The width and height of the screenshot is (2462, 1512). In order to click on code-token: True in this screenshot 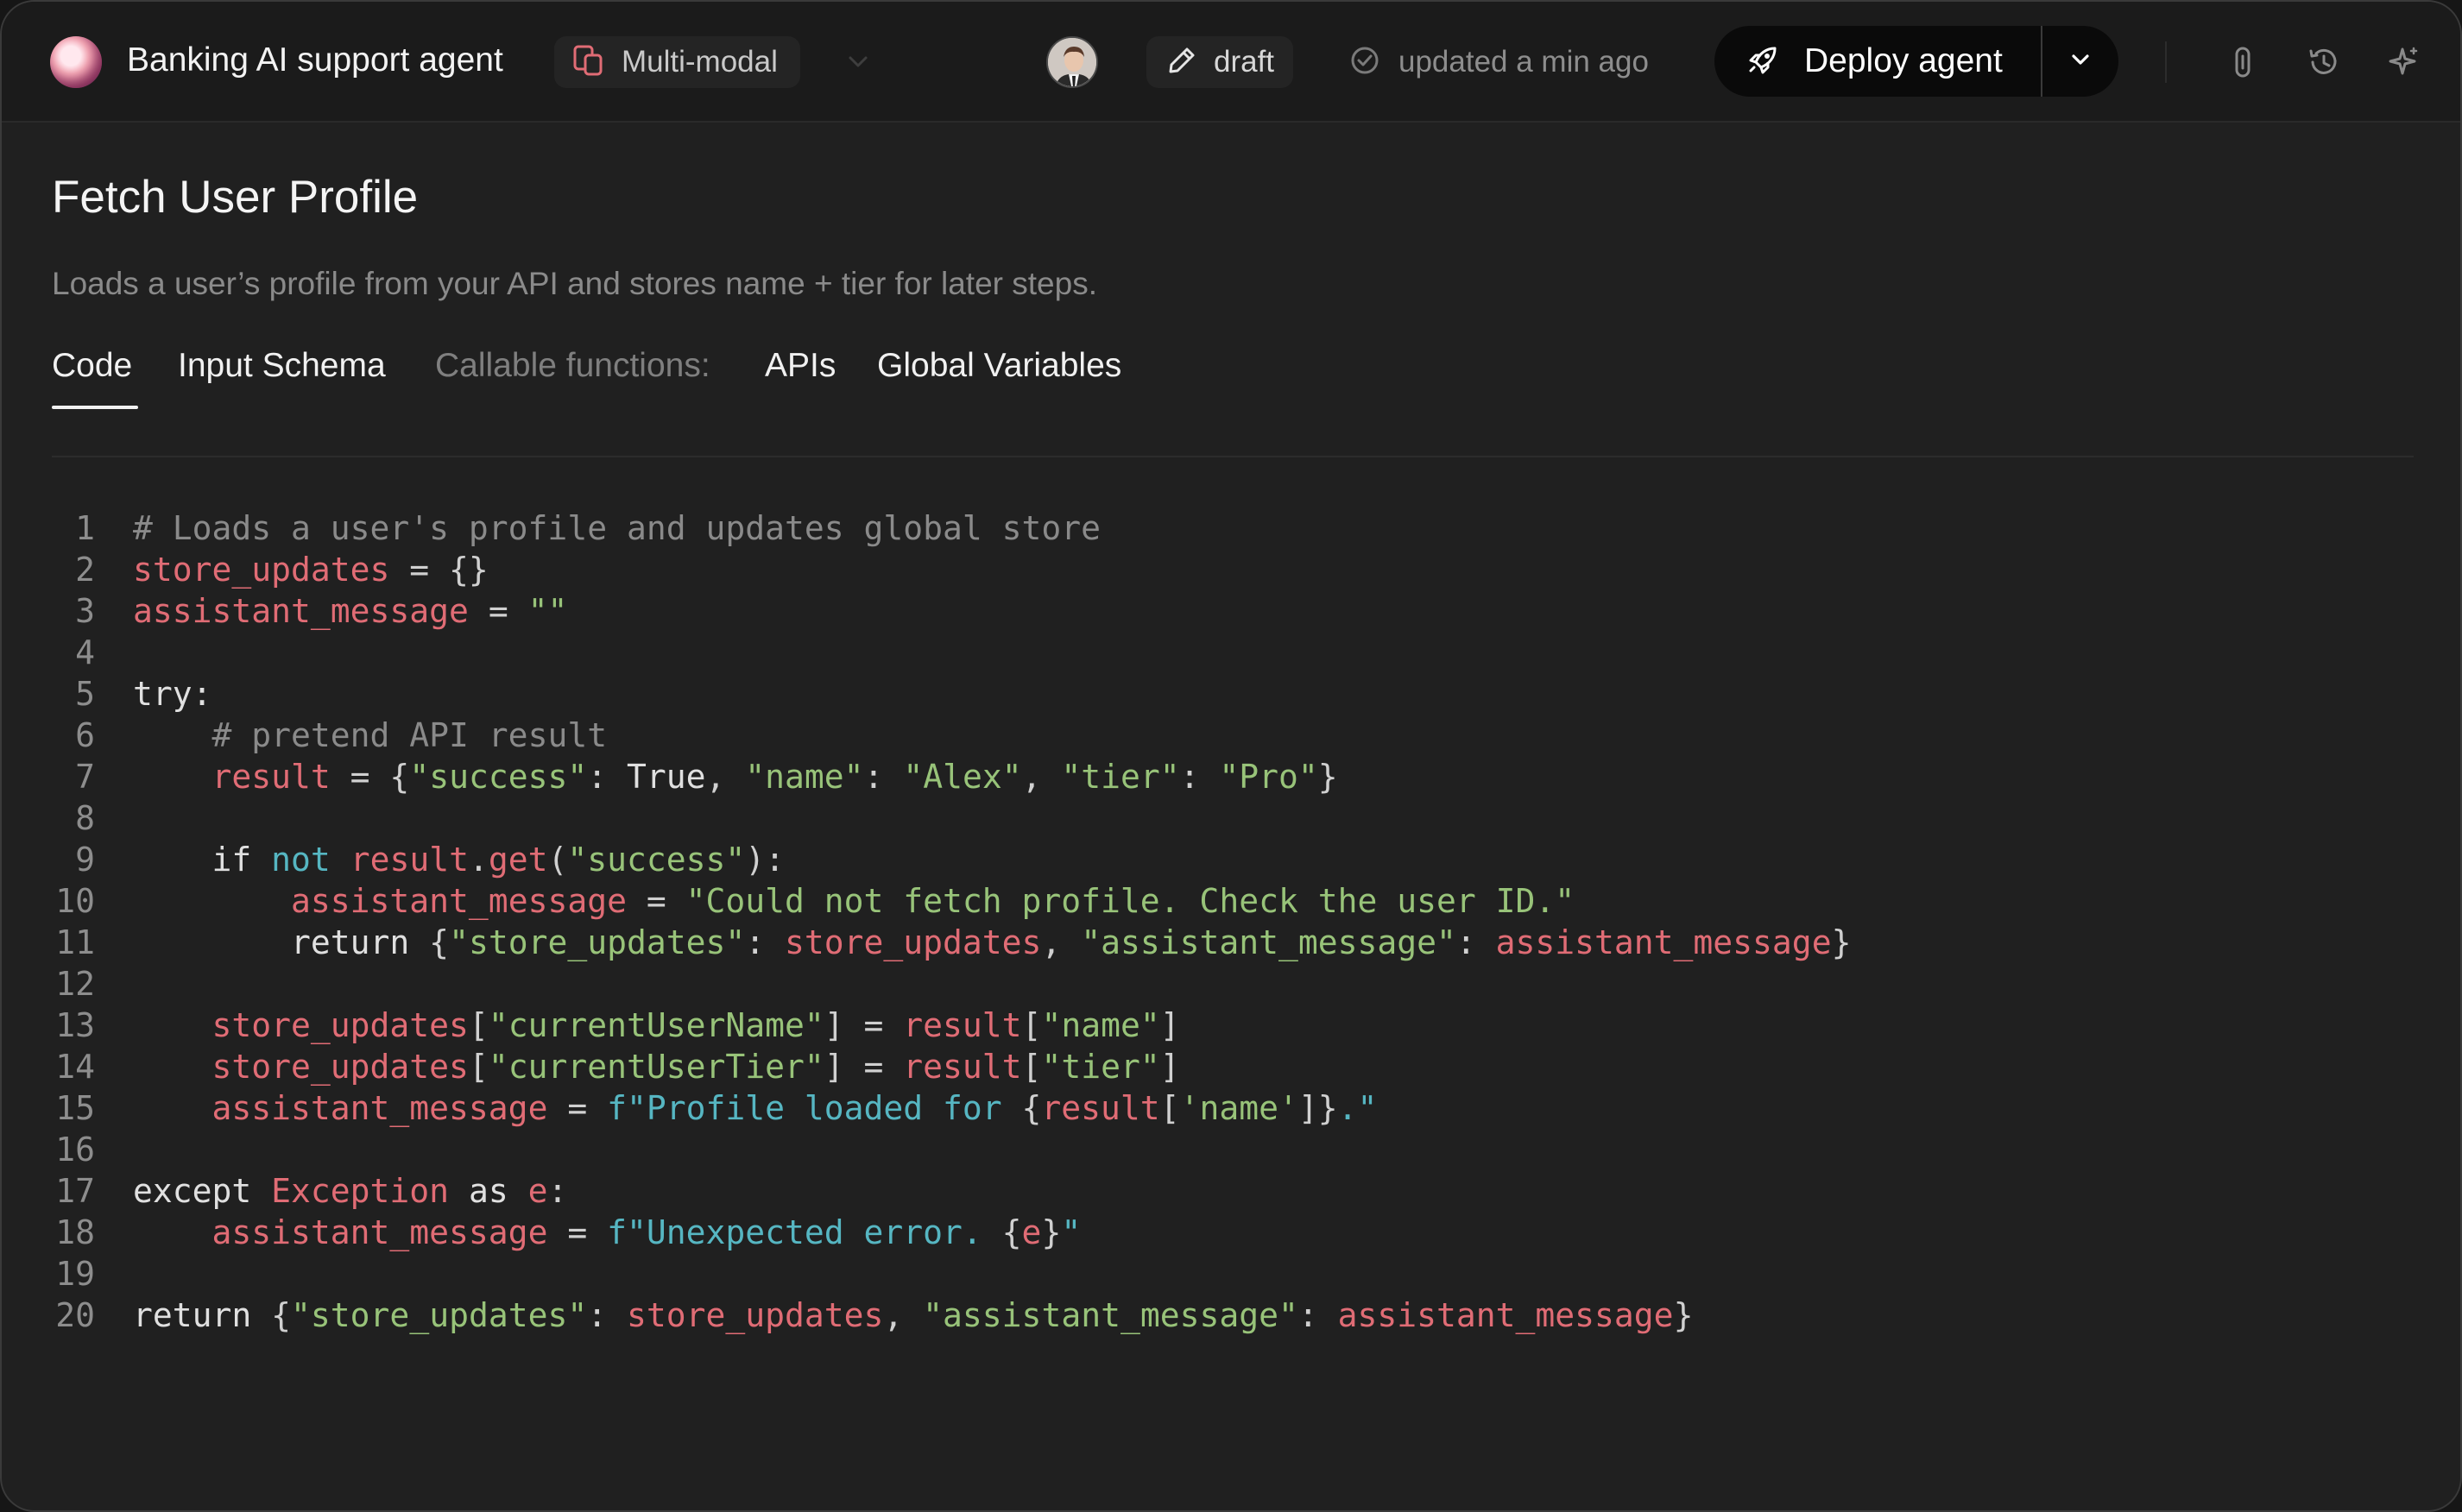, I will do `click(666, 777)`.